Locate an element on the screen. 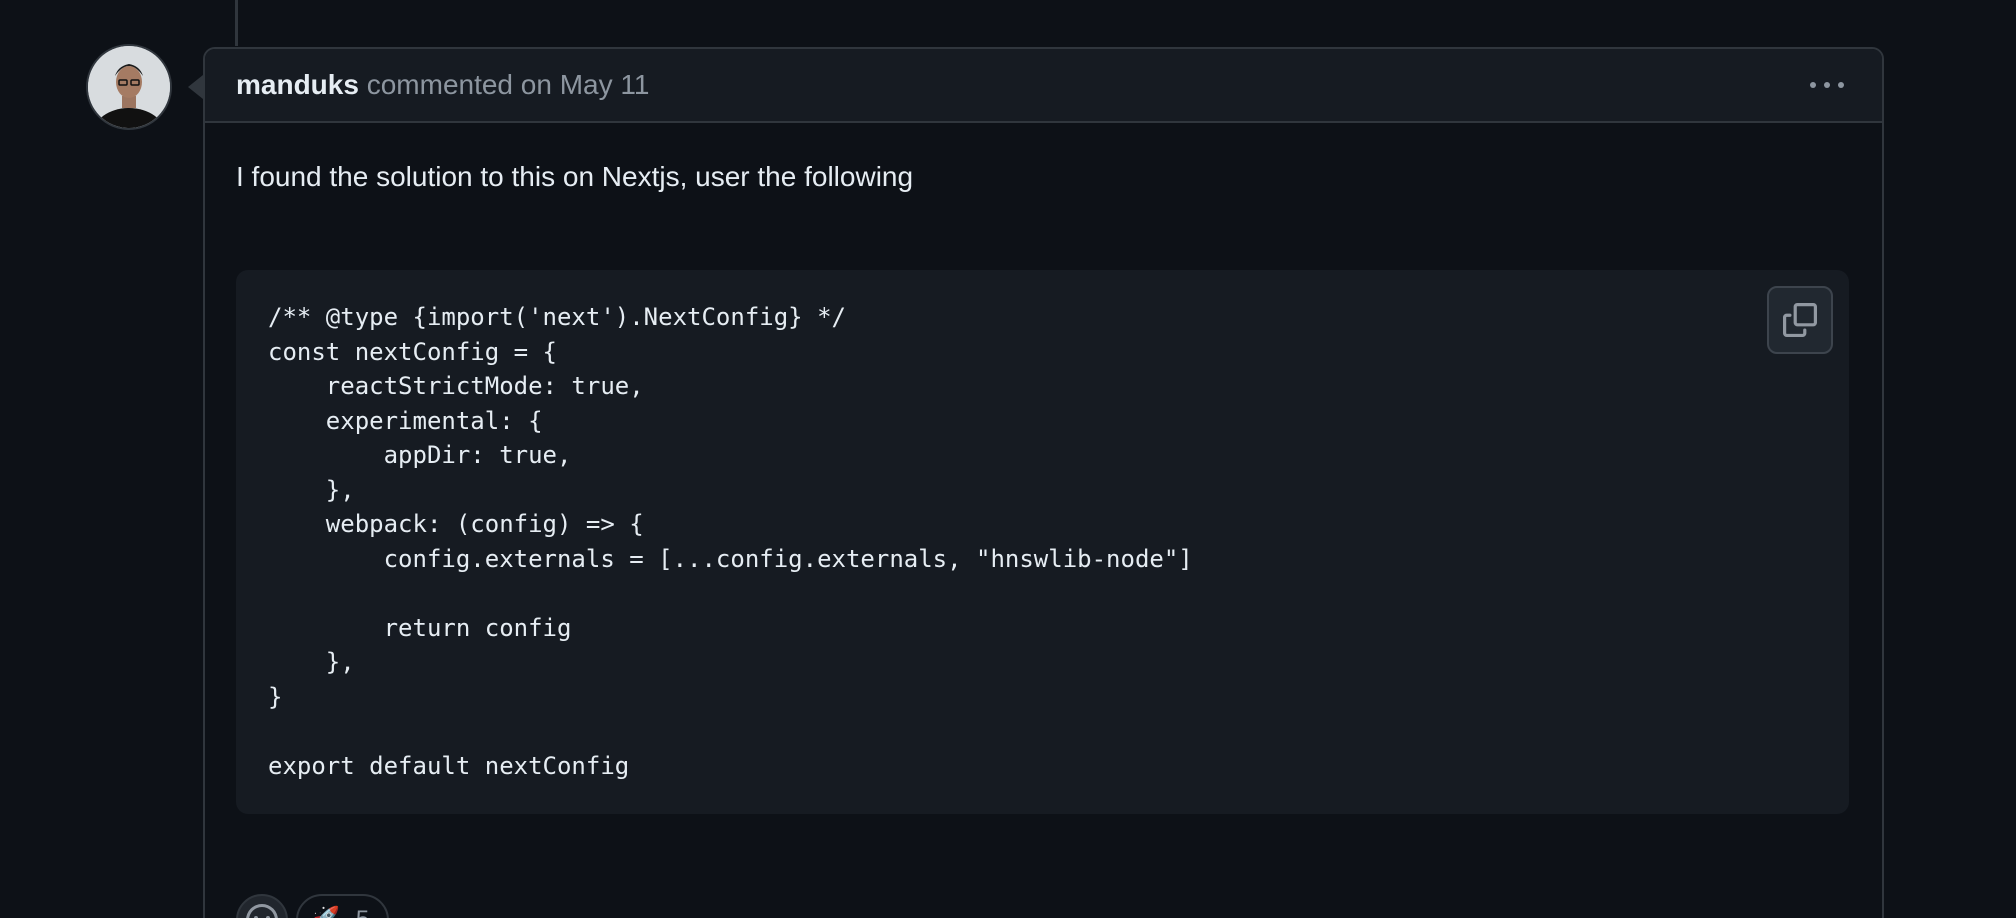  author-name: manduks is located at coordinates (297, 84).